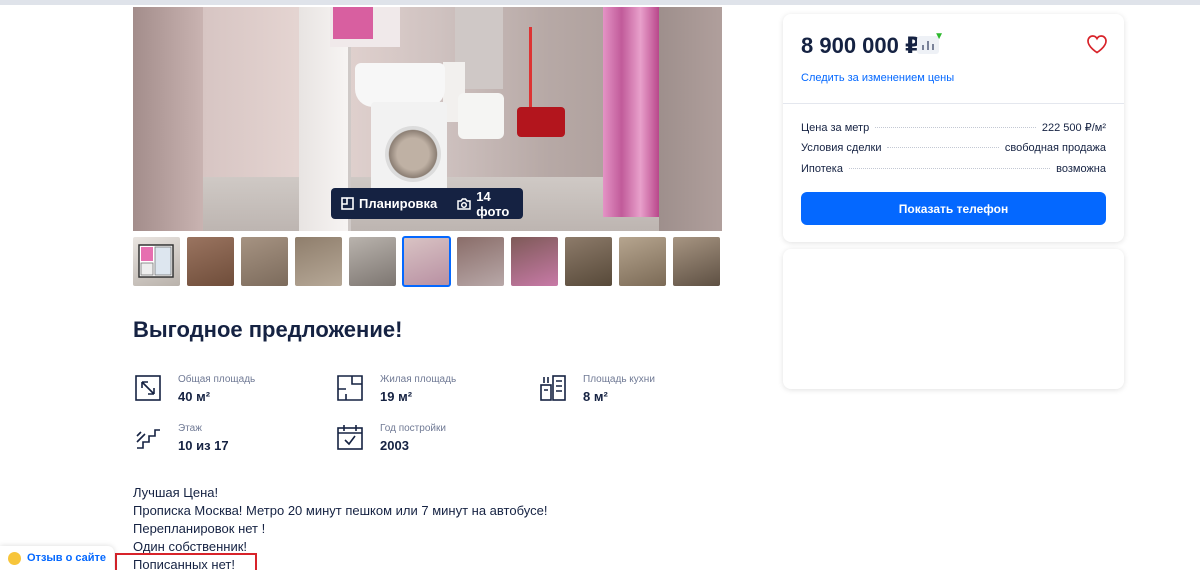 Image resolution: width=1200 pixels, height=570 pixels. I want to click on price: 8 900 000 ₽, so click(861, 45).